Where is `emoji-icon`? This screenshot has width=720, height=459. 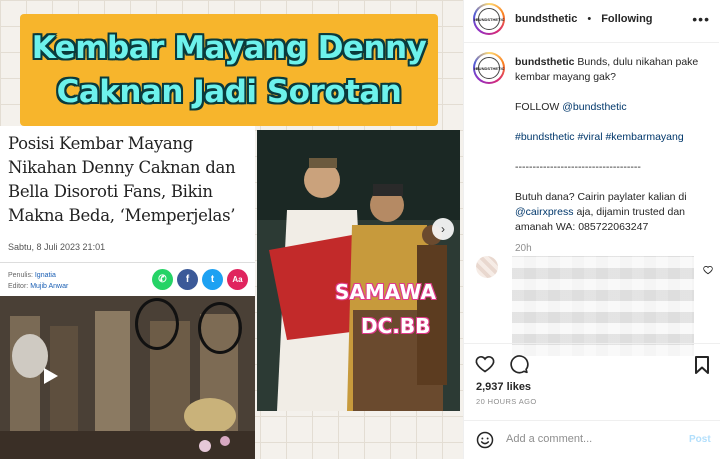 emoji-icon is located at coordinates (485, 440).